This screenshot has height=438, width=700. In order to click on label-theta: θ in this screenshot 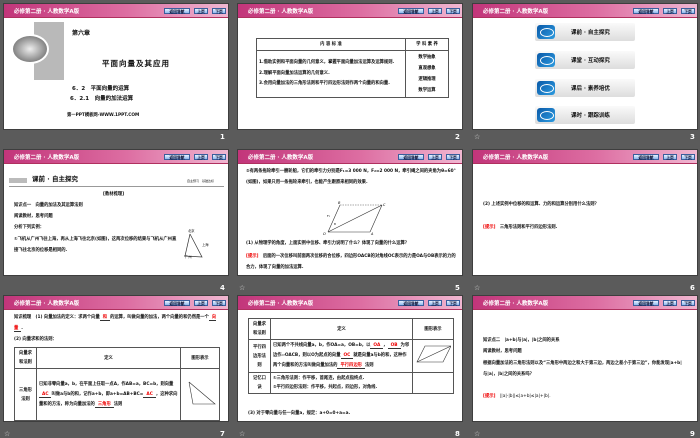, I will do `click(335, 224)`.